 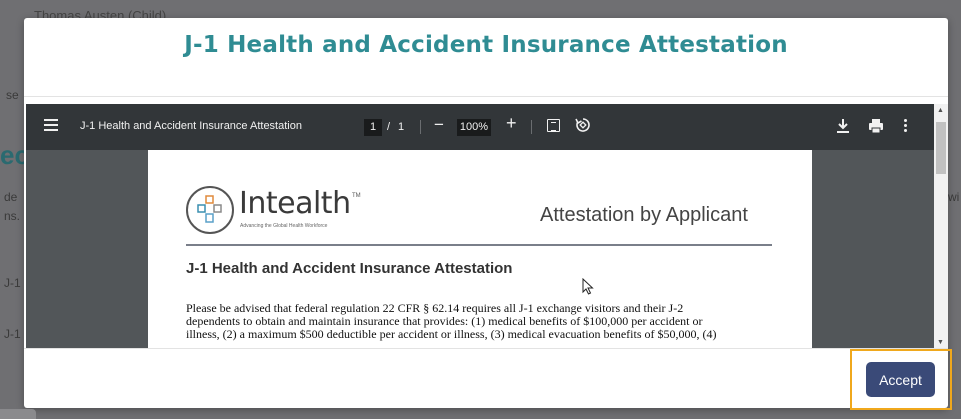 I want to click on document-heading: Attestation by Applicant, so click(x=644, y=215).